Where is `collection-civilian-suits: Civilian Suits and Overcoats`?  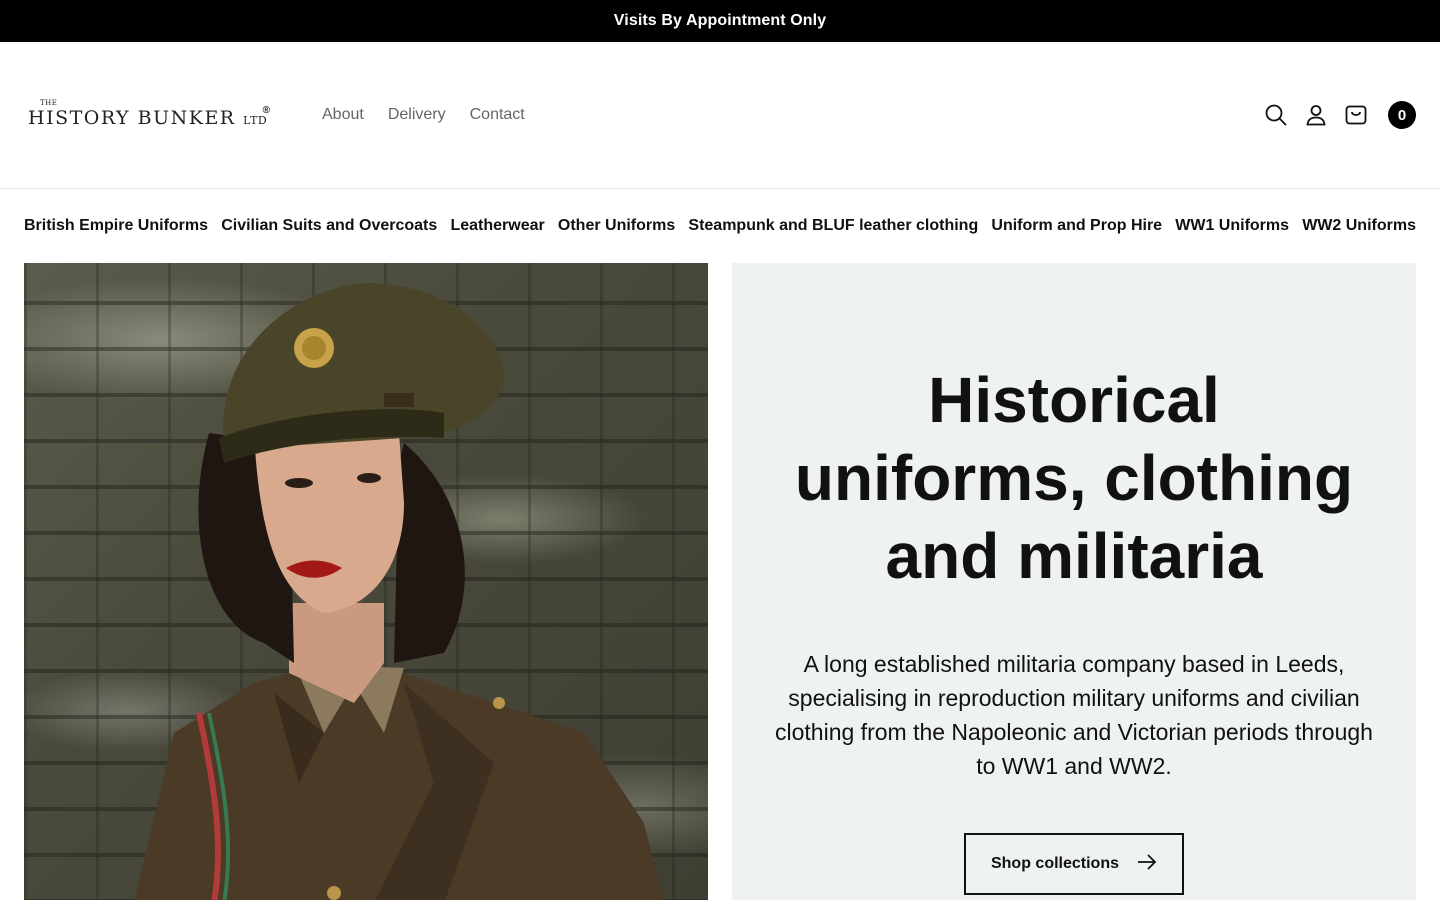 collection-civilian-suits: Civilian Suits and Overcoats is located at coordinates (329, 226).